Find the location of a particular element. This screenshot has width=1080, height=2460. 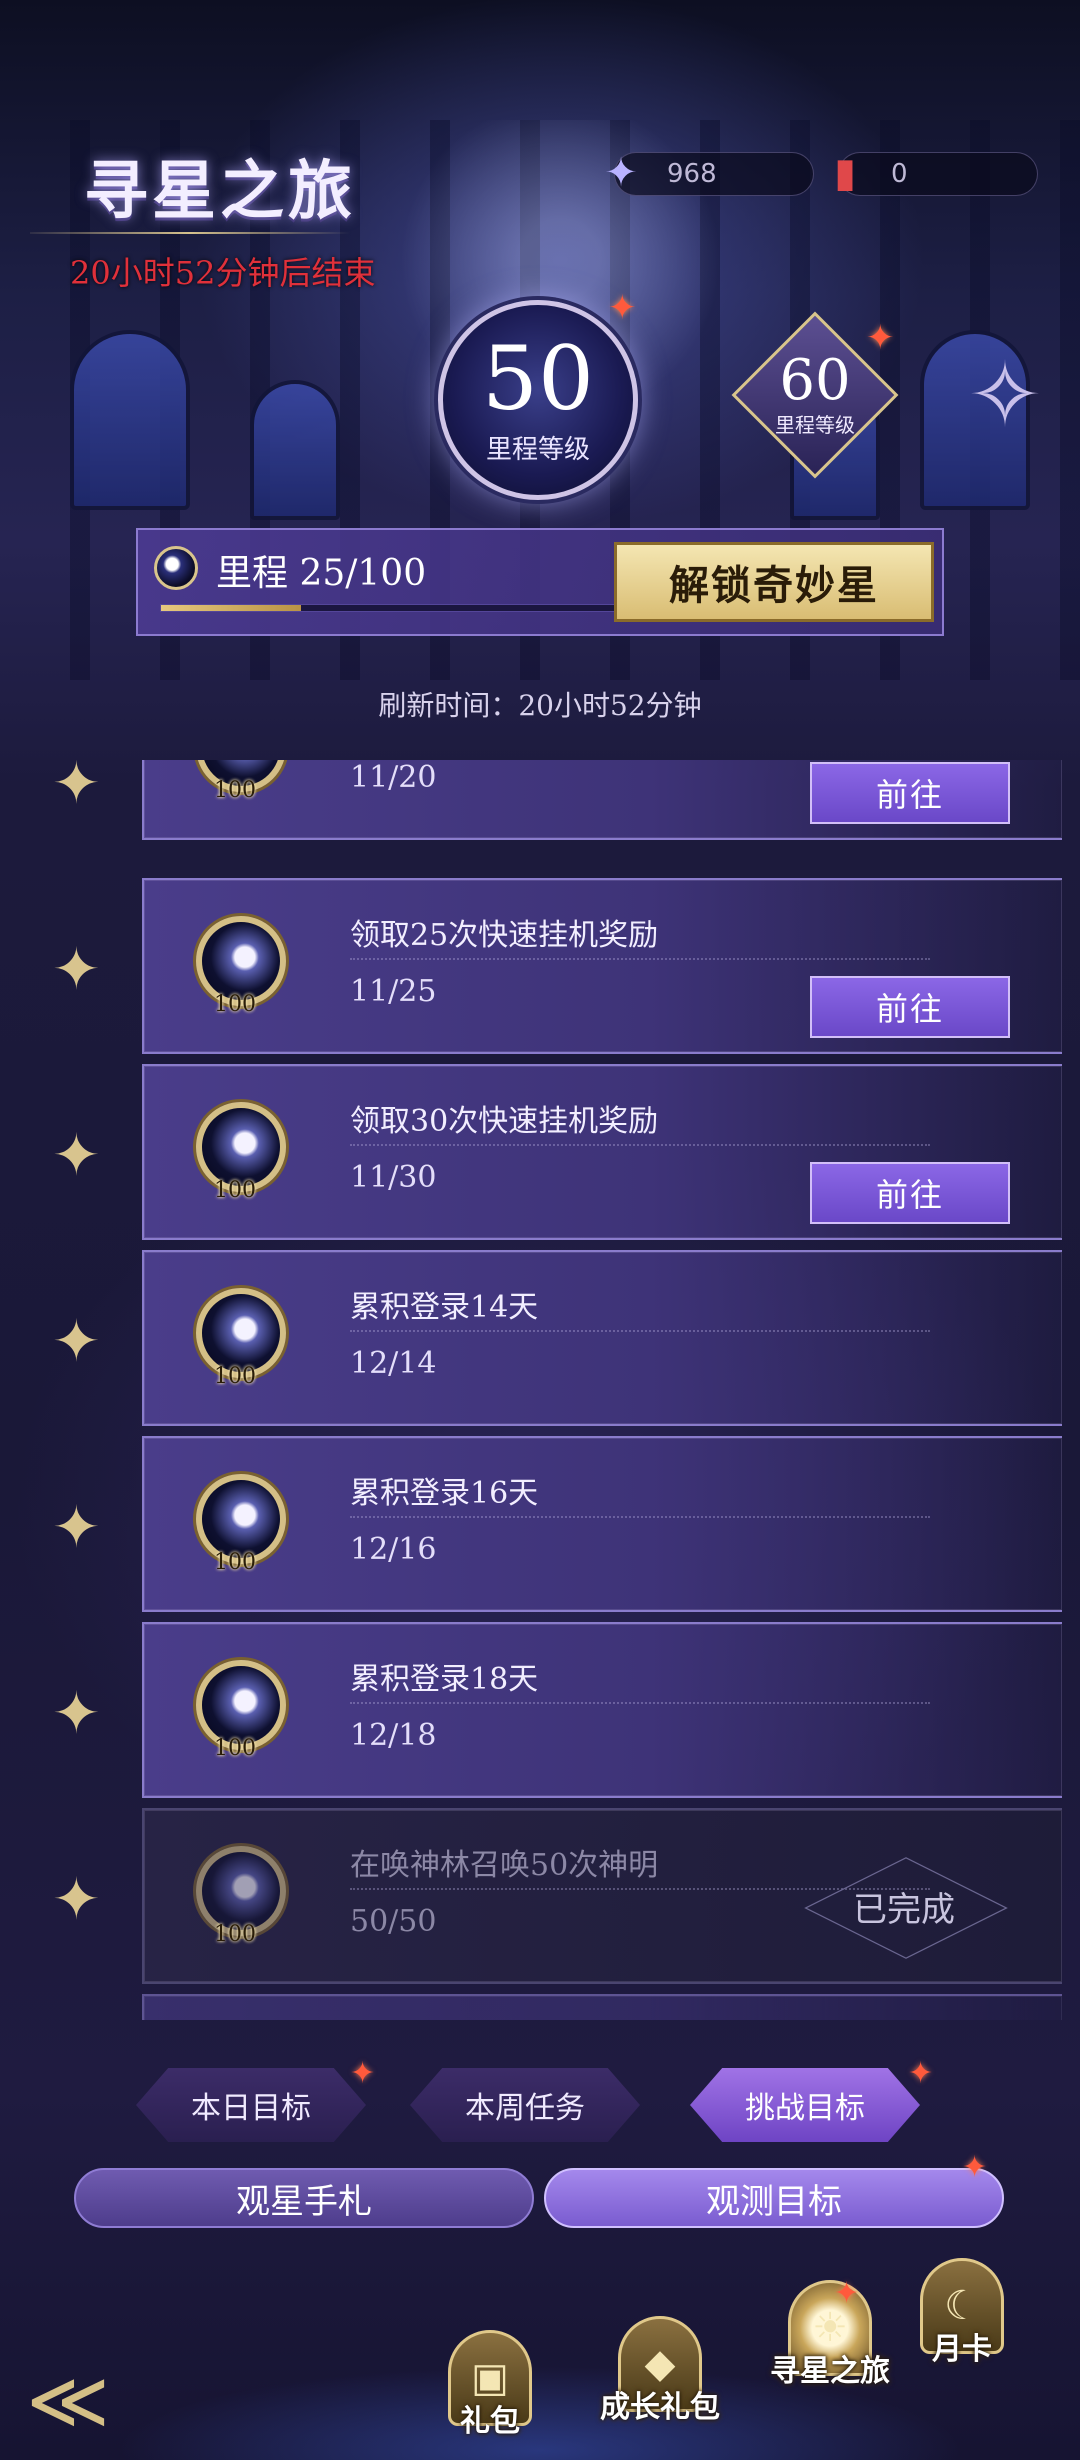

tab-challenge-goals: 挑战目标 is located at coordinates (805, 2105).